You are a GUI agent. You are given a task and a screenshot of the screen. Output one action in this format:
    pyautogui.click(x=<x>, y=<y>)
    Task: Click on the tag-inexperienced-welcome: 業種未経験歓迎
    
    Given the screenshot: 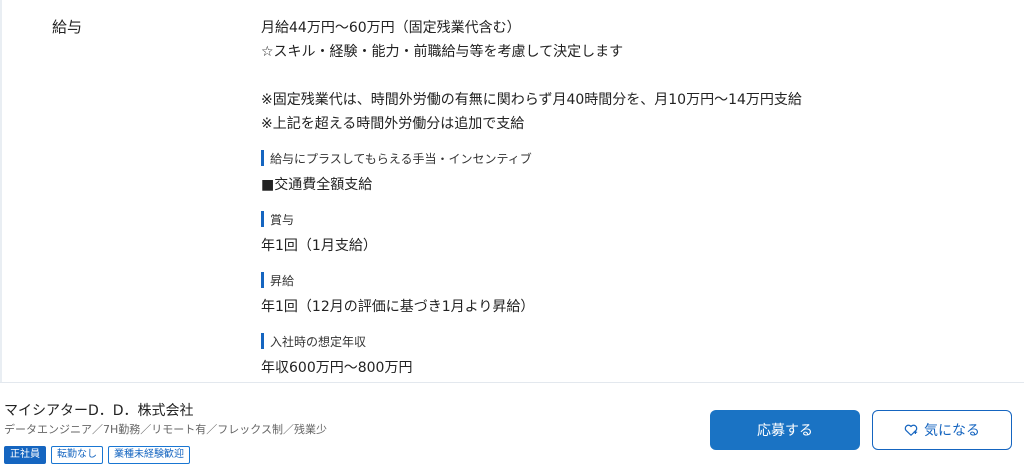 What is the action you would take?
    pyautogui.click(x=149, y=455)
    